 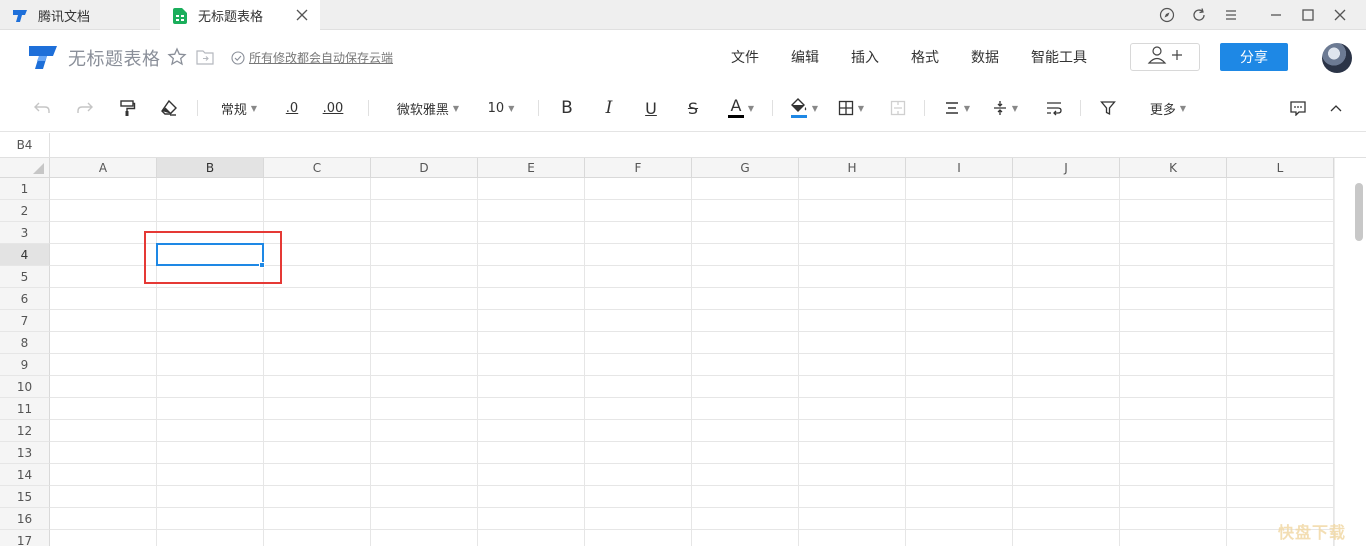 I want to click on row-header: 2, so click(x=25, y=211).